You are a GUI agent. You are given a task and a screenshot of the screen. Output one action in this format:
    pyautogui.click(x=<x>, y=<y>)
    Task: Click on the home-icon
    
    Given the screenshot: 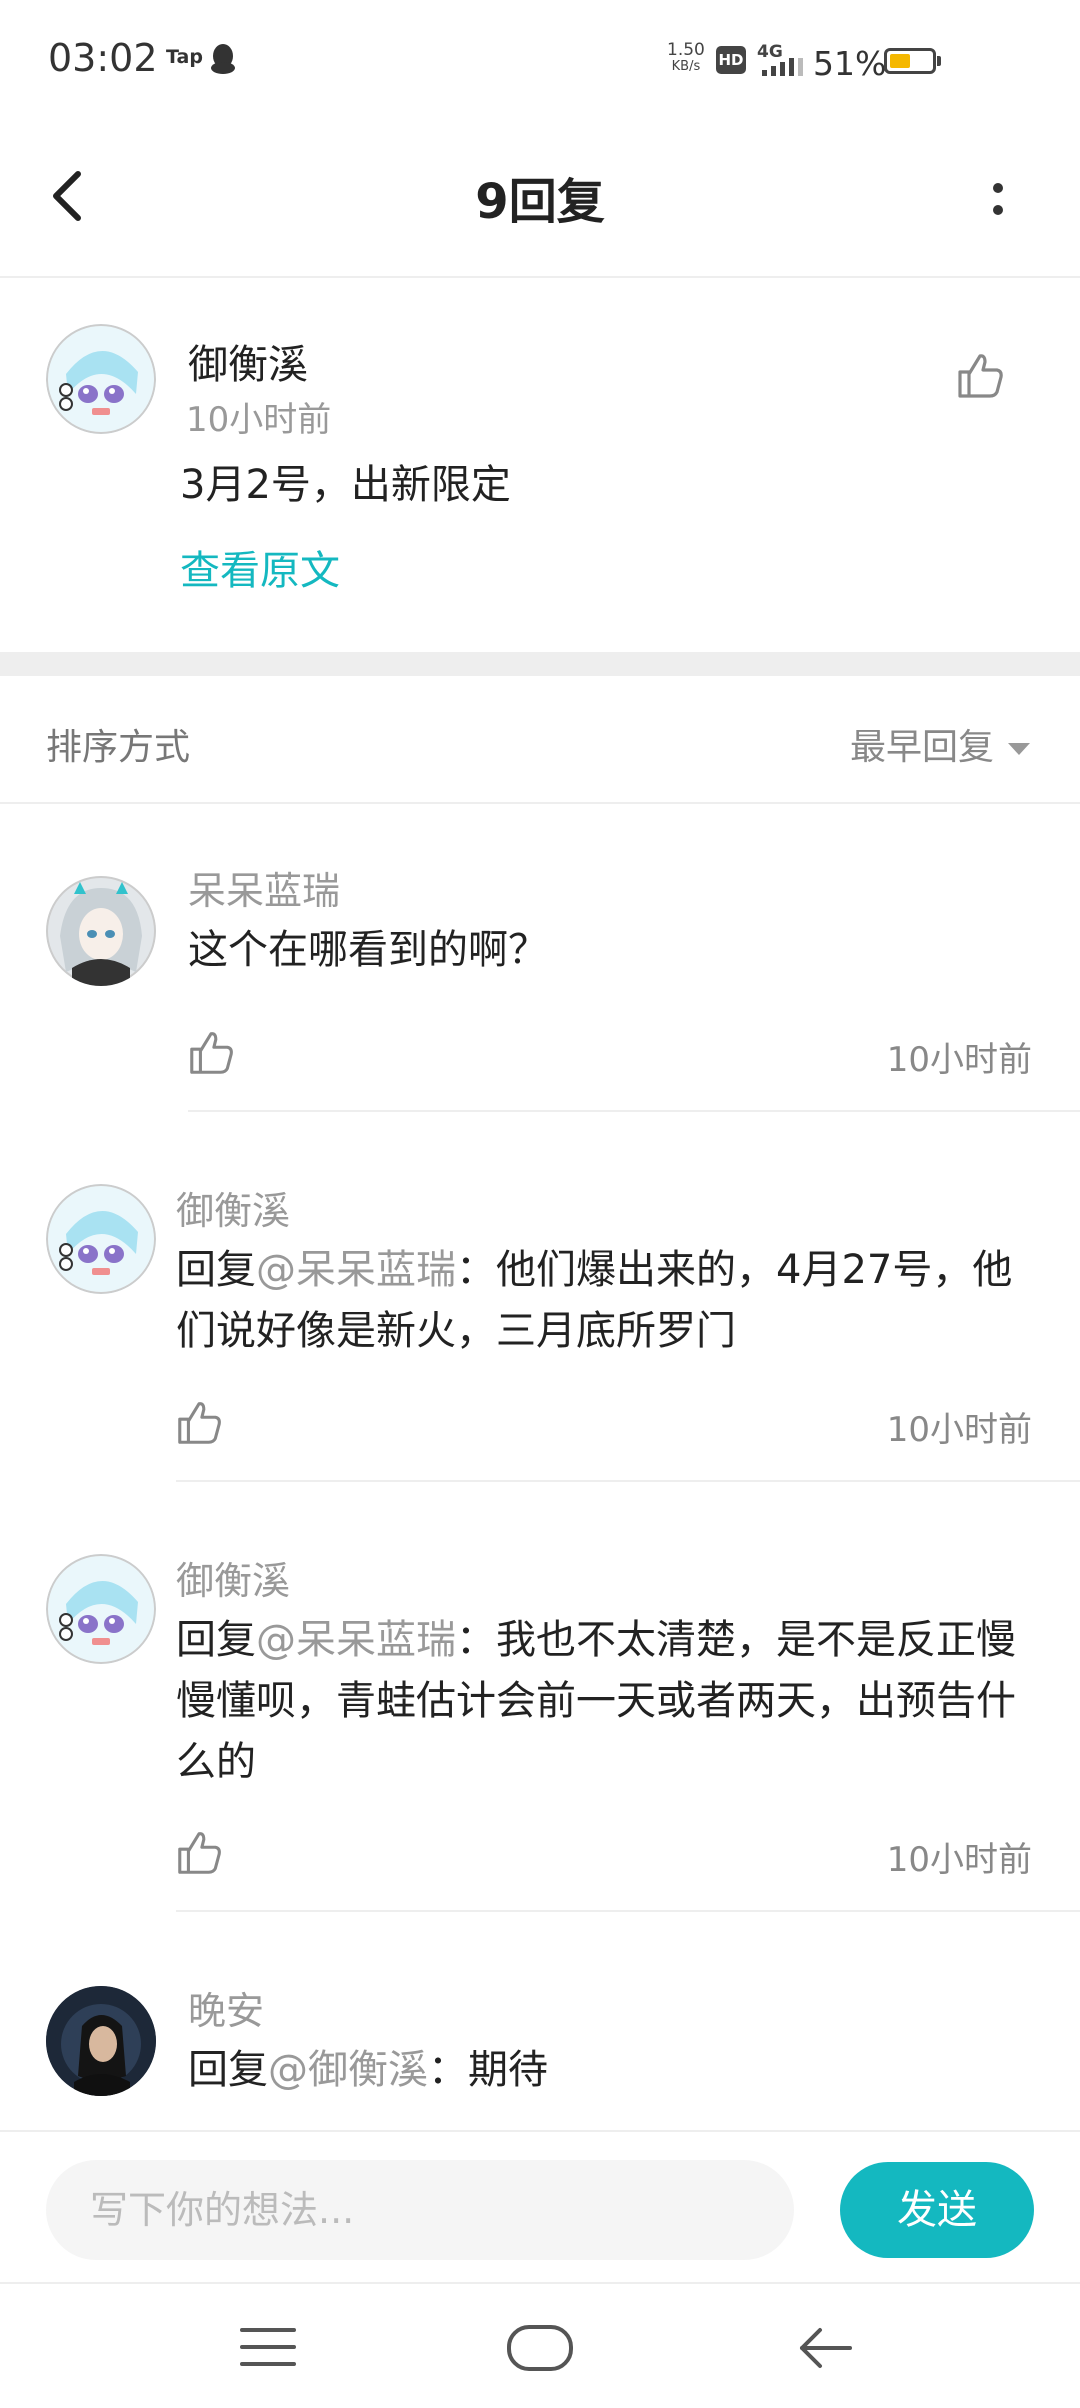 What is the action you would take?
    pyautogui.click(x=540, y=2348)
    